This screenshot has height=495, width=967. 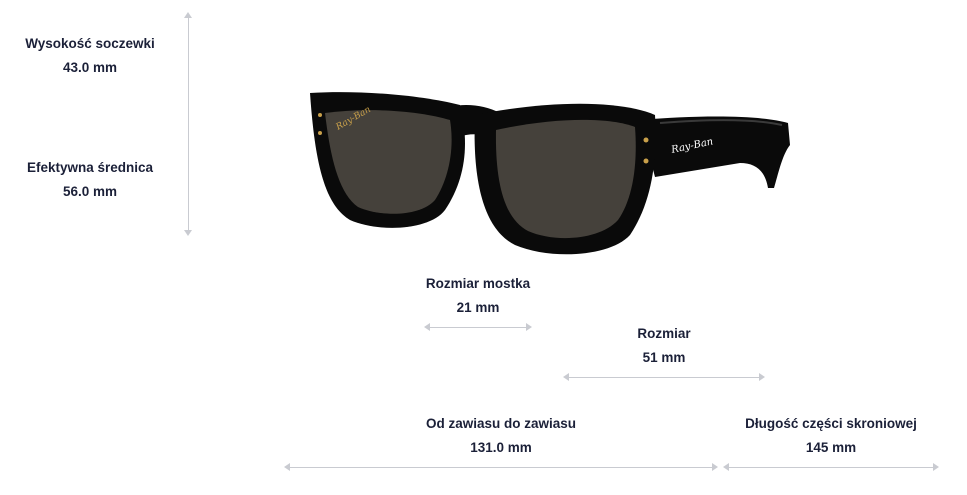 What do you see at coordinates (501, 447) in the screenshot?
I see `hinge-to-hinge-value: 131.0 mm` at bounding box center [501, 447].